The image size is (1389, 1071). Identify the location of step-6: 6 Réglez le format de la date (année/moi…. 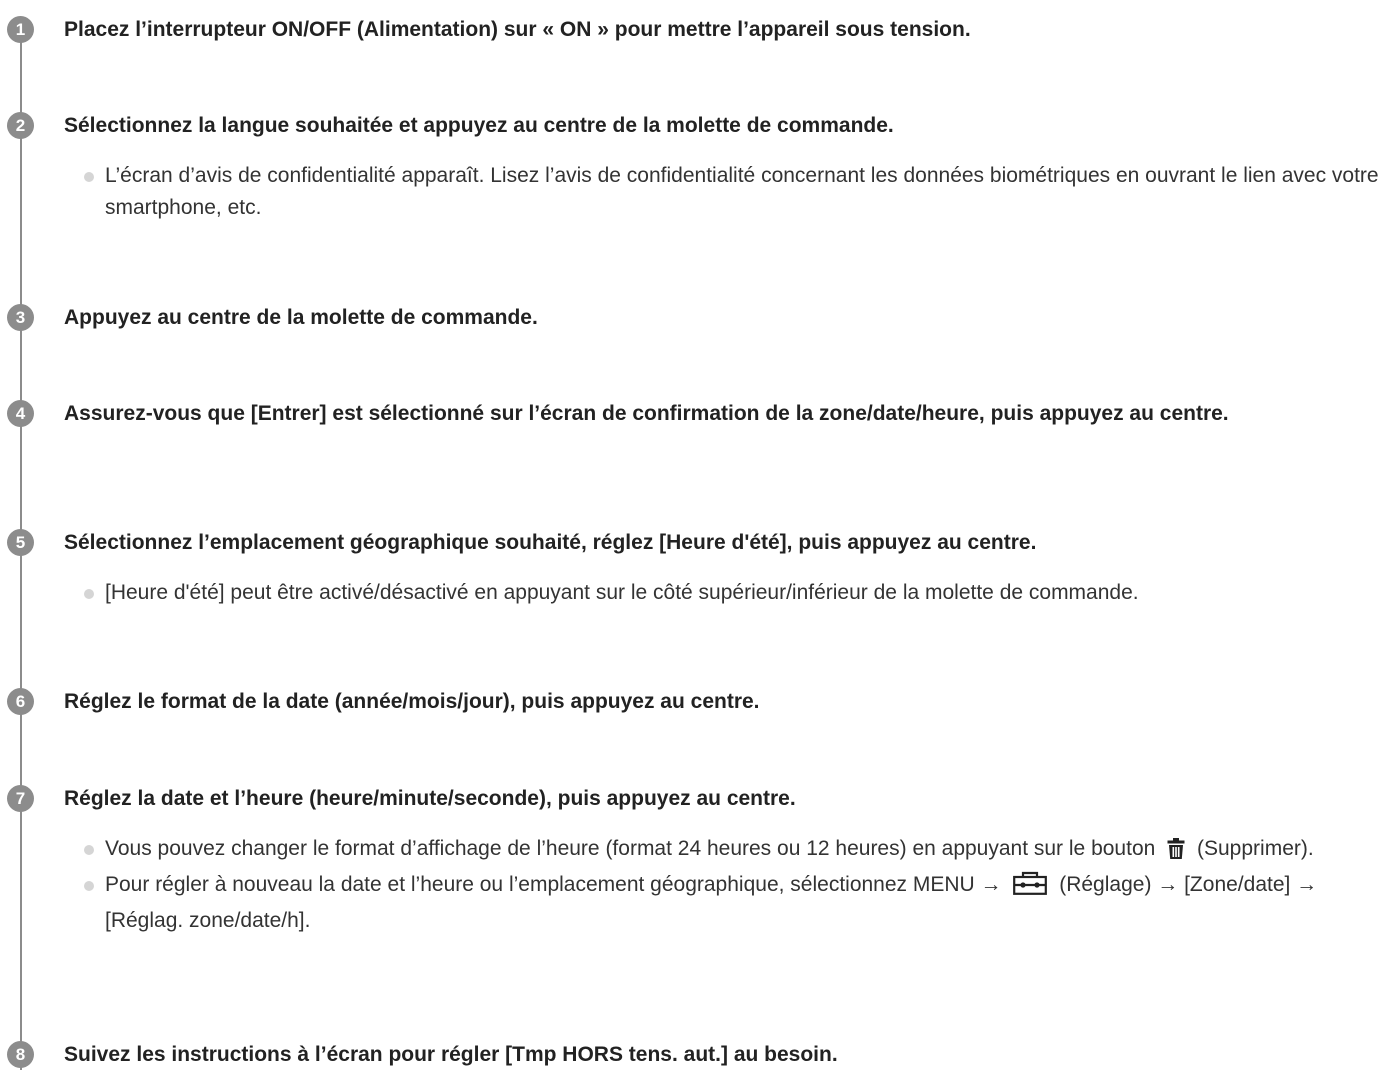
(694, 702).